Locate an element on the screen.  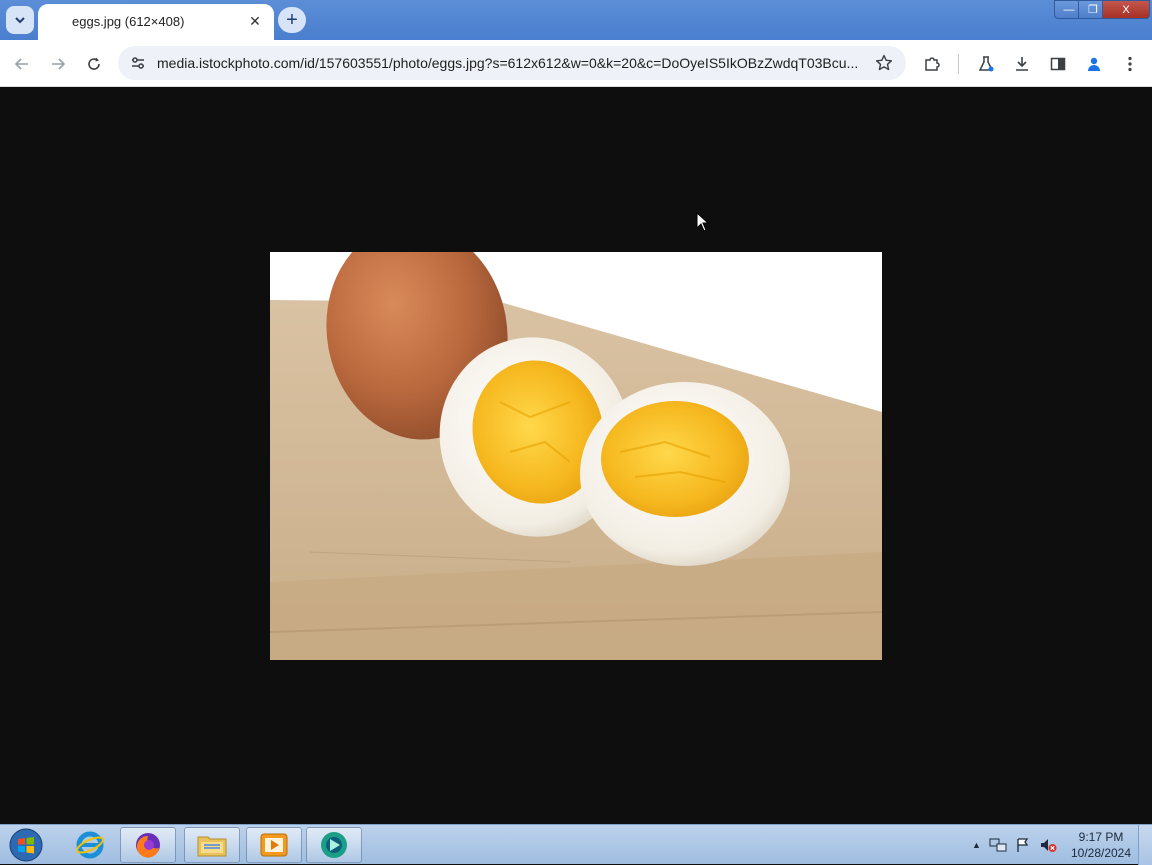
profile-button is located at coordinates (1094, 64).